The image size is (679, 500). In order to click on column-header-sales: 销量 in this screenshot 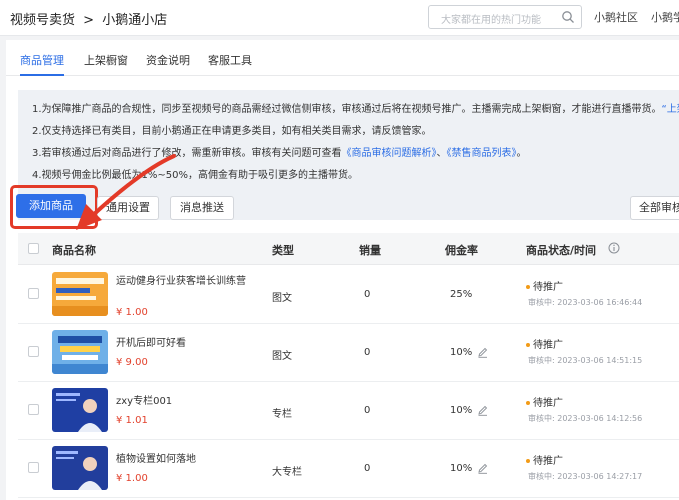, I will do `click(370, 250)`.